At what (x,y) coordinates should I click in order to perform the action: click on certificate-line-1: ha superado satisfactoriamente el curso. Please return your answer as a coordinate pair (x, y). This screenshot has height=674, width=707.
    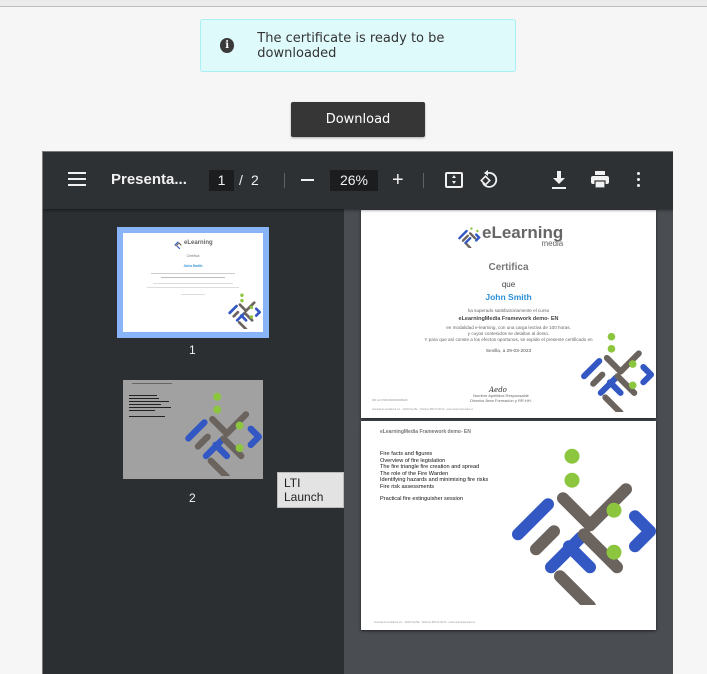
    Looking at the image, I should click on (508, 310).